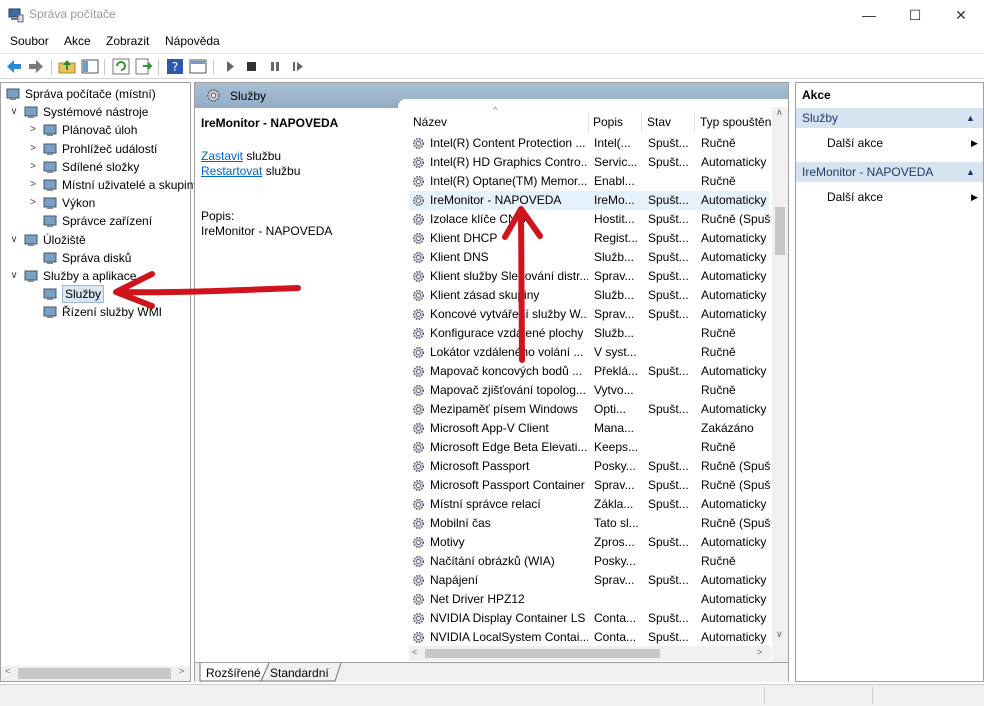 The width and height of the screenshot is (984, 706). What do you see at coordinates (589, 428) in the screenshot?
I see `table-row: Microsoft App-V Client Mana... Zakázáno` at bounding box center [589, 428].